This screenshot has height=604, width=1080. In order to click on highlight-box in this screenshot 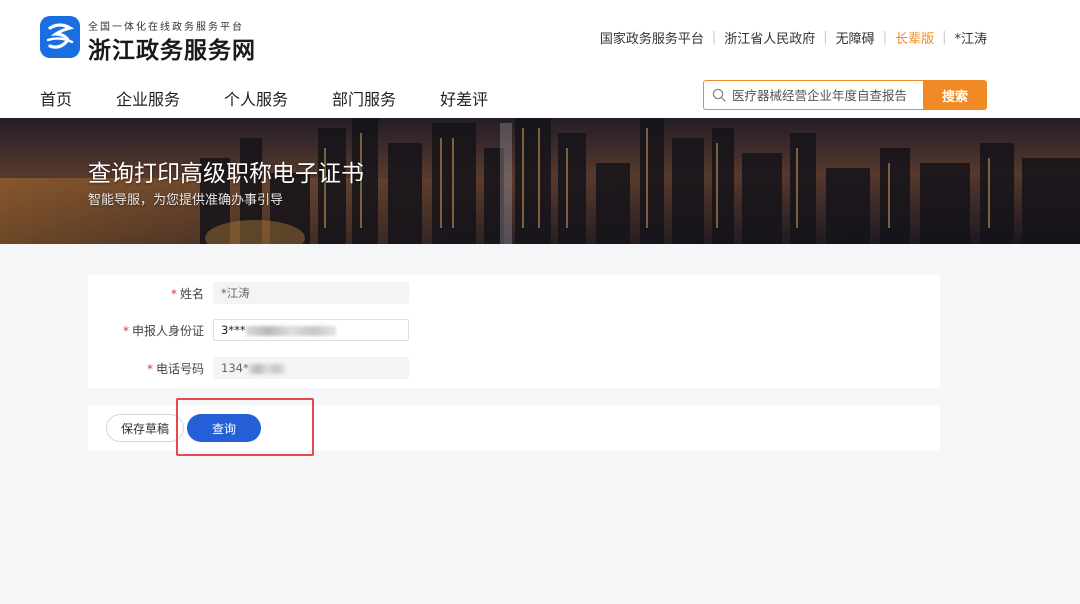, I will do `click(245, 427)`.